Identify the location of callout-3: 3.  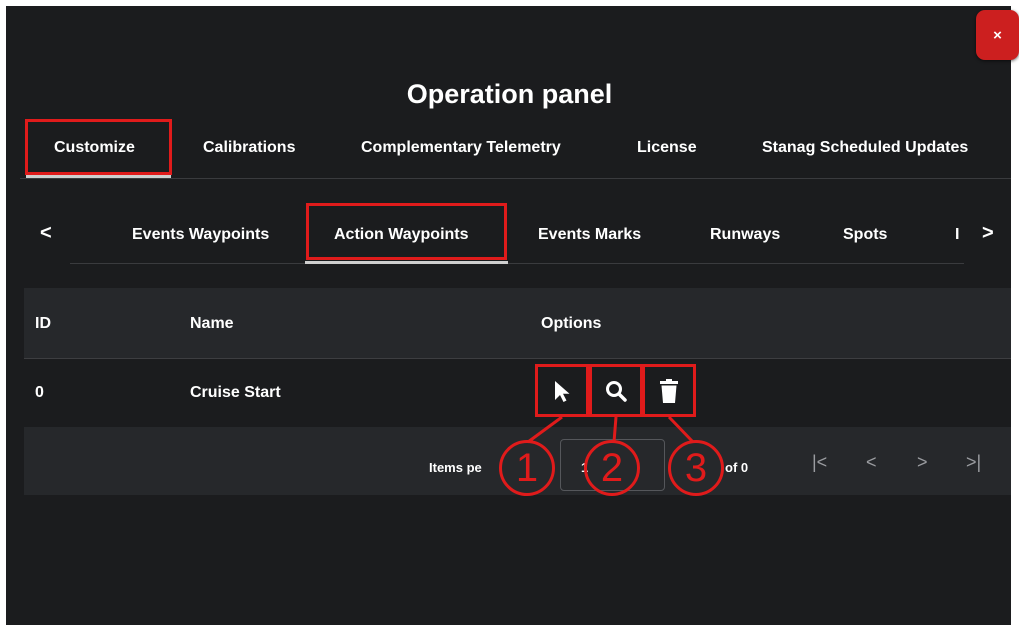
(696, 468).